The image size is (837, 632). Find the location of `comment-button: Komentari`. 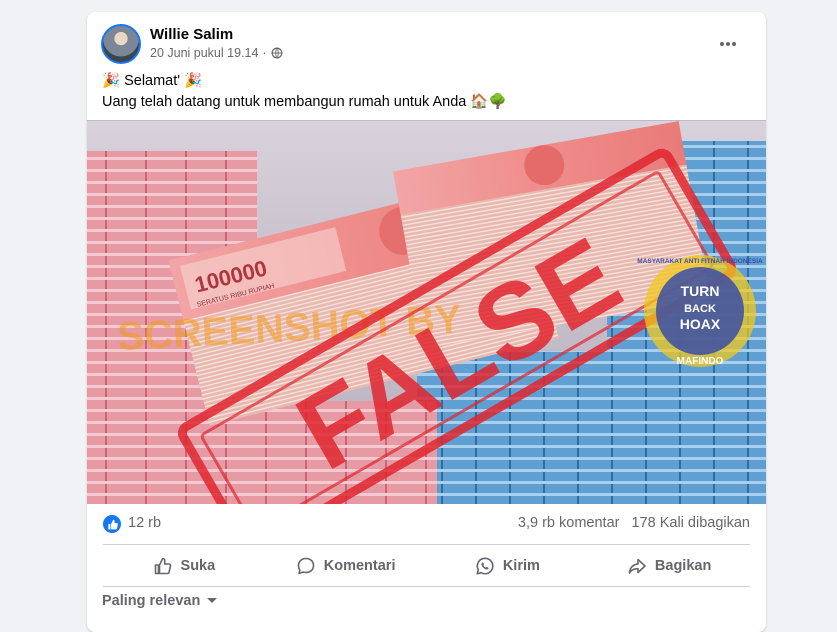

comment-button: Komentari is located at coordinates (346, 566).